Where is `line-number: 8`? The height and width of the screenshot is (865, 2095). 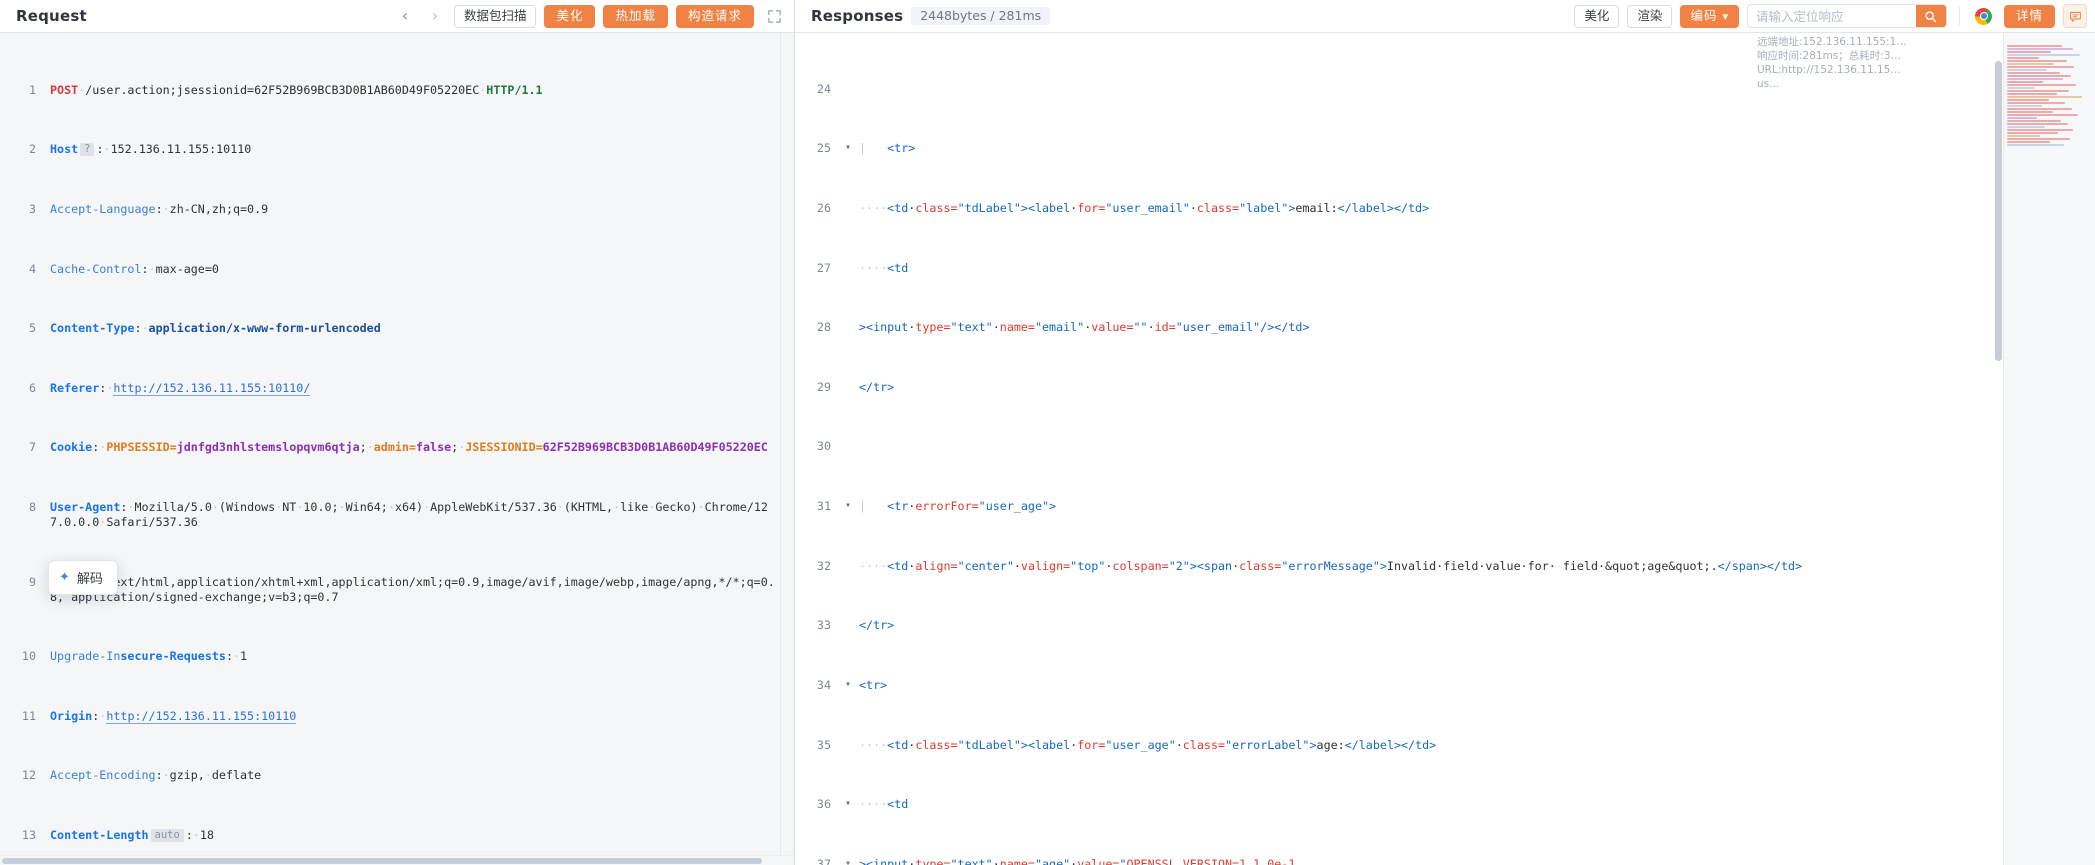
line-number: 8 is located at coordinates (32, 507).